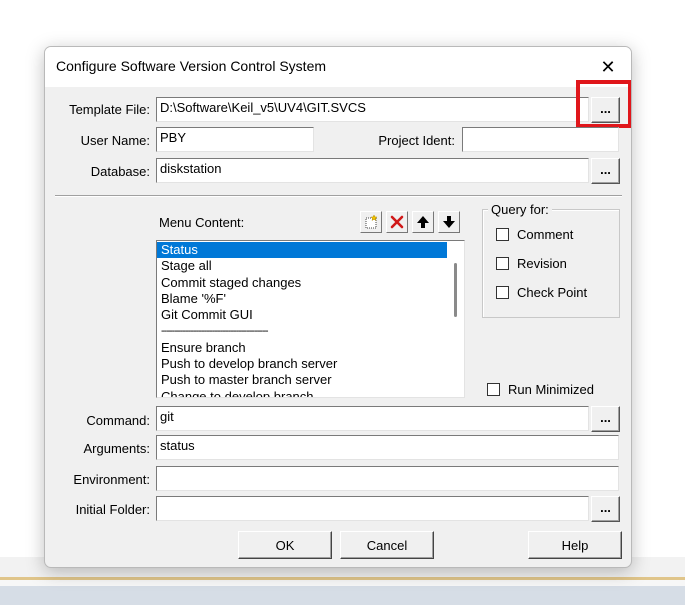 This screenshot has height=605, width=685. Describe the element at coordinates (302, 393) in the screenshot. I see `list-item: Change to develop branch` at that location.